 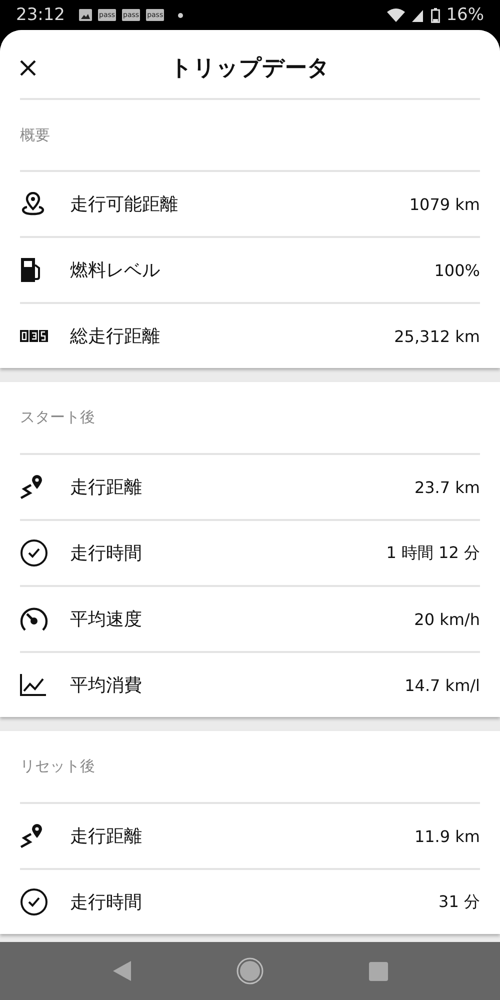 I want to click on home-icon, so click(x=250, y=971).